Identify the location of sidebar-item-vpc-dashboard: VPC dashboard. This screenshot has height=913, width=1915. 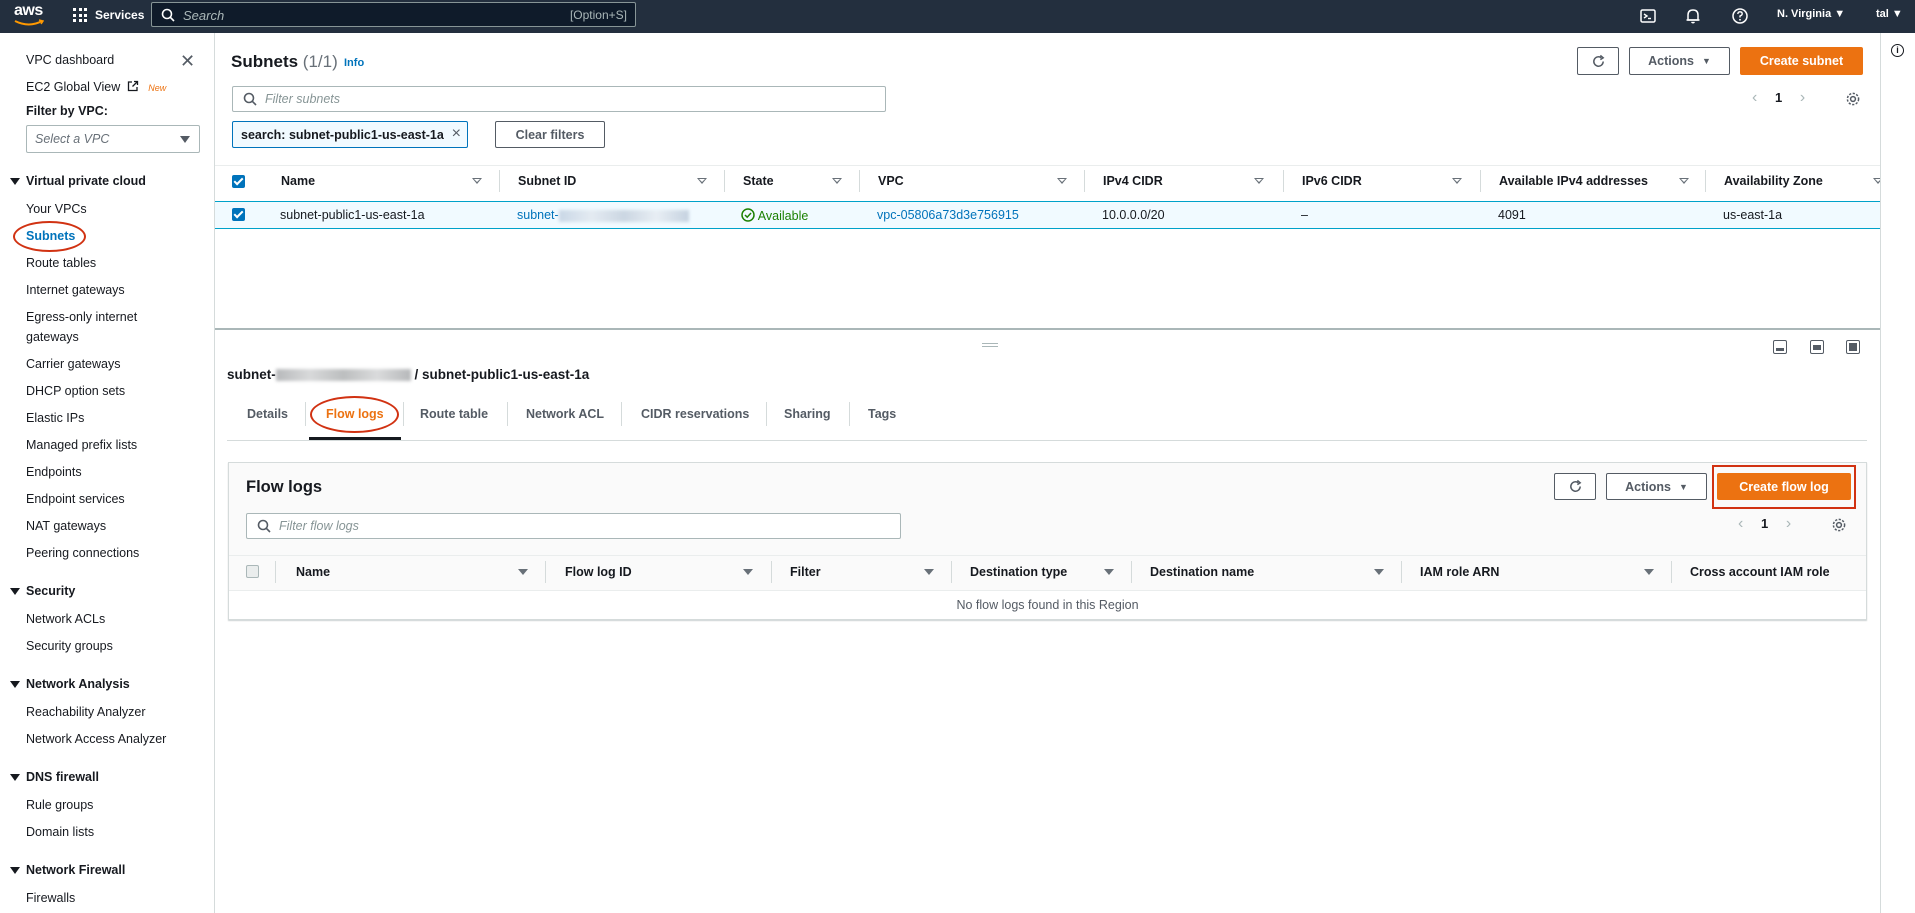
(70, 60).